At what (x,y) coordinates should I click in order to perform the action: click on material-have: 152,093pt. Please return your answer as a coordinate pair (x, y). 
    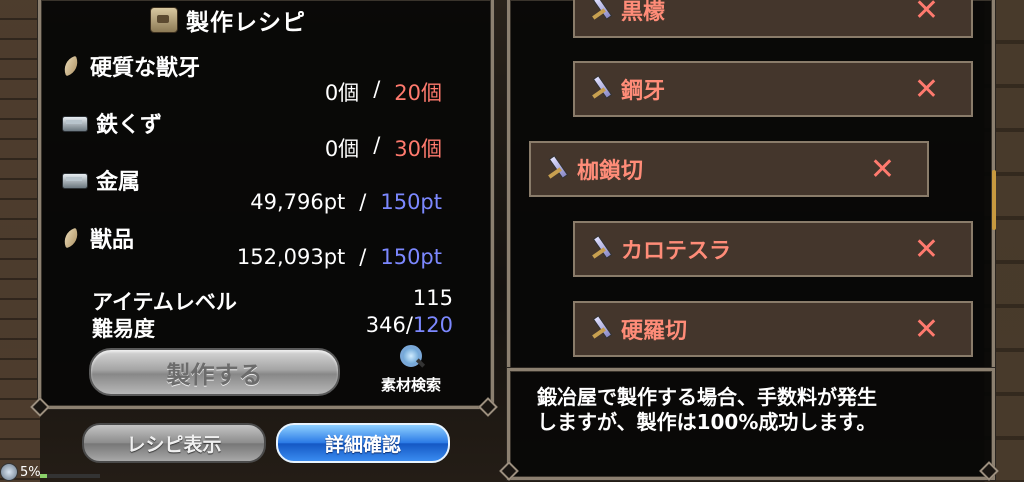
    Looking at the image, I should click on (291, 257).